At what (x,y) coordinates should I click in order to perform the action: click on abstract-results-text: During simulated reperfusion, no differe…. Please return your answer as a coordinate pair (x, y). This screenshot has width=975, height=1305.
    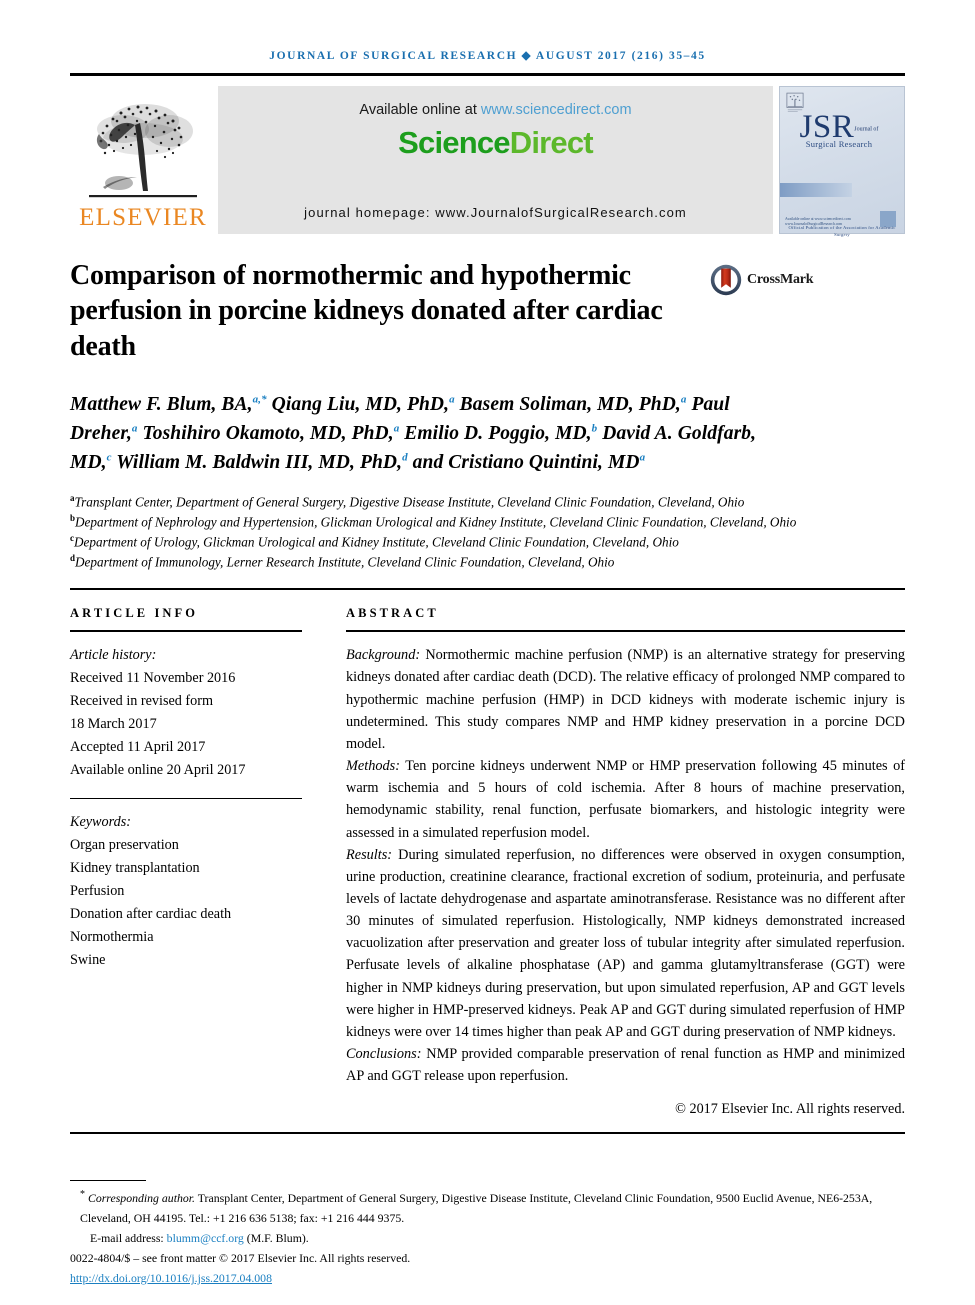
    Looking at the image, I should click on (625, 943).